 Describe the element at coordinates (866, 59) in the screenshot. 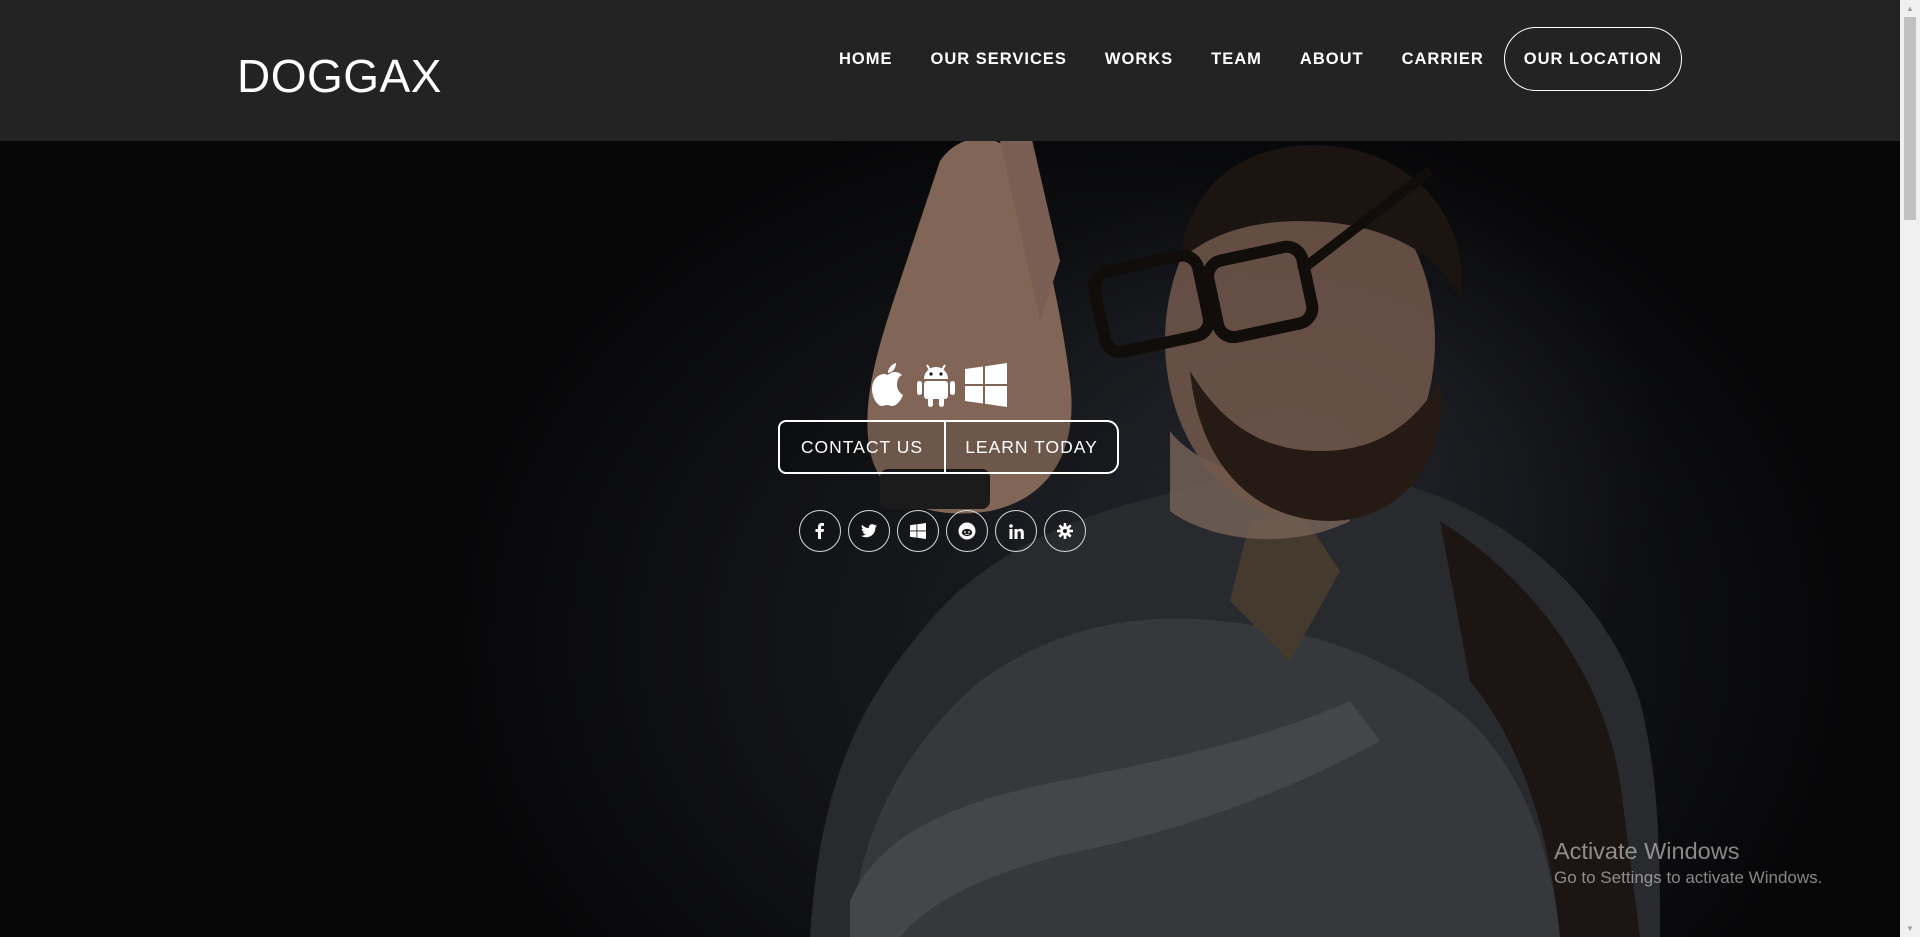

I see `nav-home: HOME` at that location.